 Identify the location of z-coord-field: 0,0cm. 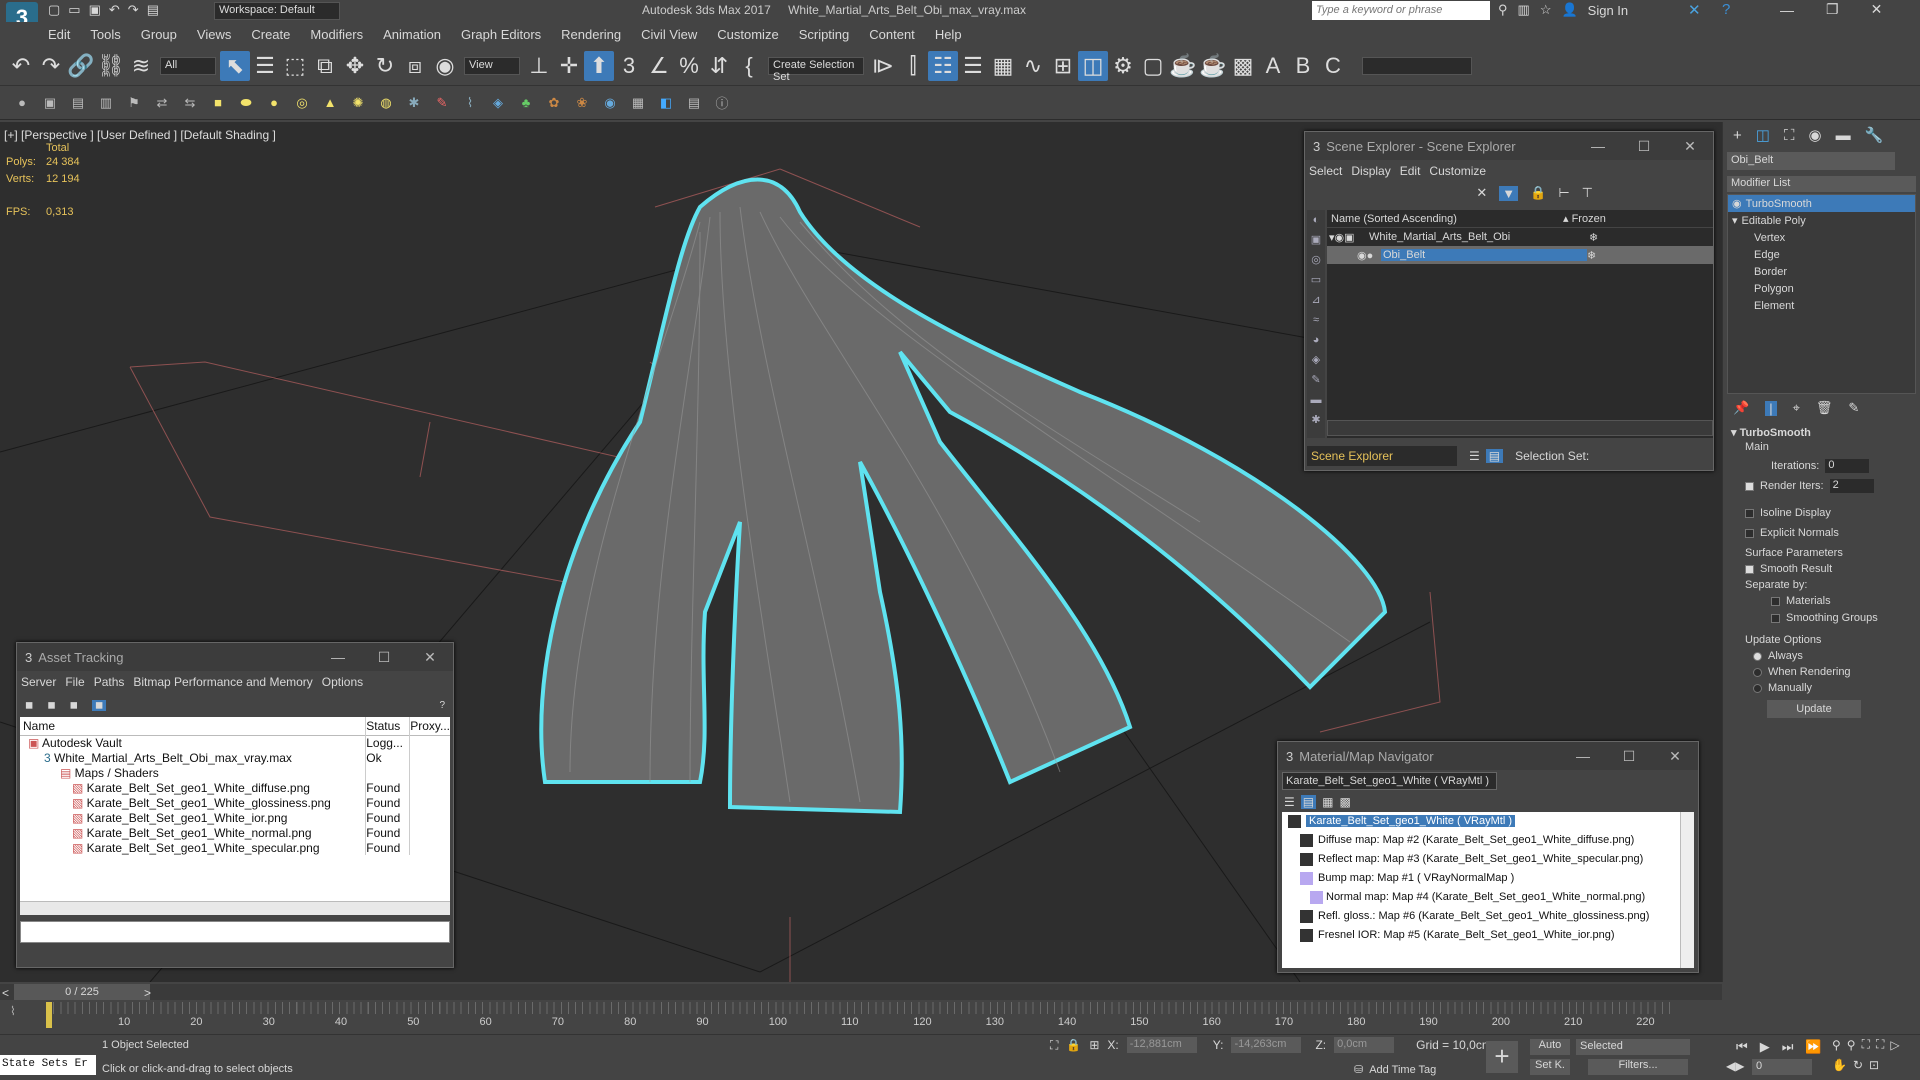
(1364, 1045).